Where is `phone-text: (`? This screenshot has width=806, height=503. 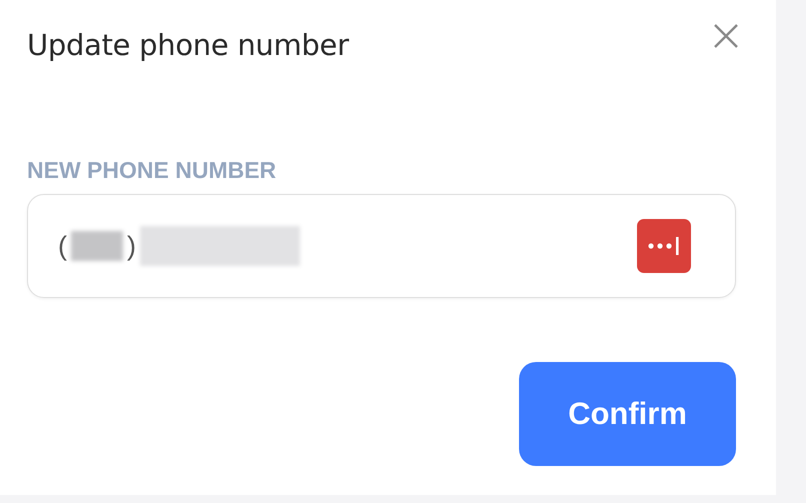
phone-text: ( is located at coordinates (62, 246).